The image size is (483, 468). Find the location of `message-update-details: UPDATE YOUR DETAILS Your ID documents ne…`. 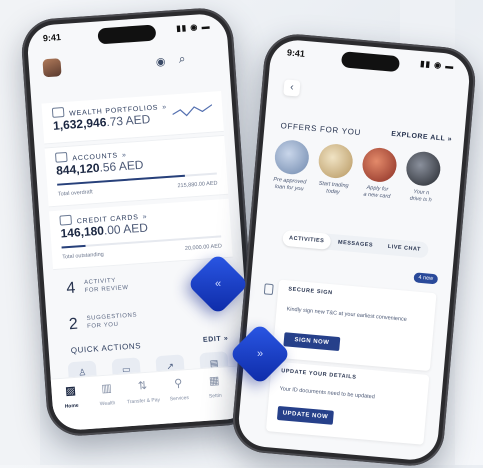

message-update-details: UPDATE YOUR DETAILS Your ID documents ne… is located at coordinates (347, 403).